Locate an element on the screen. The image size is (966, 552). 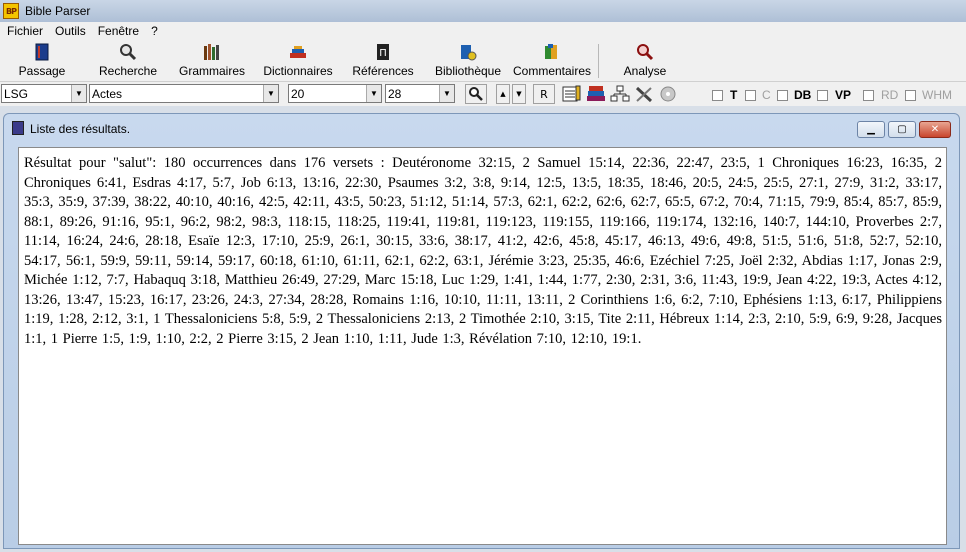
passage-icon is located at coordinates (42, 52).